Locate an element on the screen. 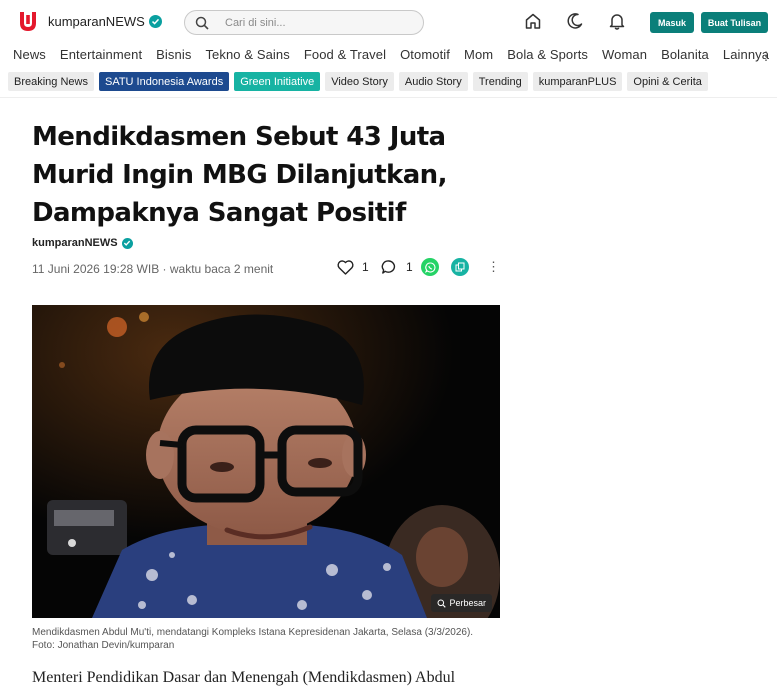  copy-link is located at coordinates (460, 267).